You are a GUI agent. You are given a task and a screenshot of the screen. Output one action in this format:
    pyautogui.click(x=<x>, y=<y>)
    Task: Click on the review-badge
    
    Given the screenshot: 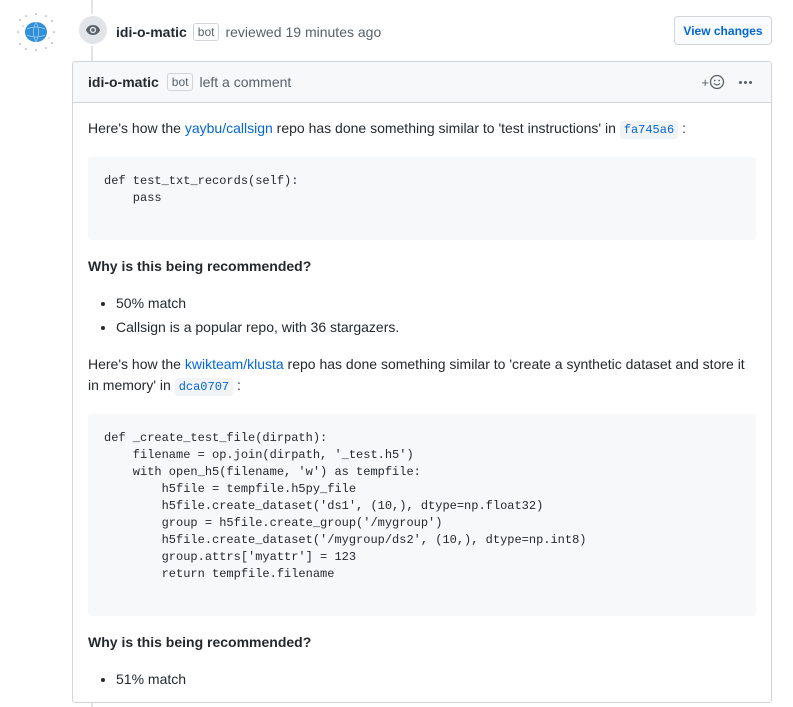 What is the action you would take?
    pyautogui.click(x=93, y=30)
    